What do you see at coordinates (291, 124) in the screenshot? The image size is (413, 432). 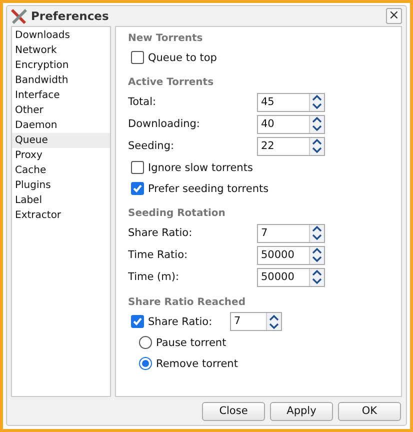 I see `number-field: 40` at bounding box center [291, 124].